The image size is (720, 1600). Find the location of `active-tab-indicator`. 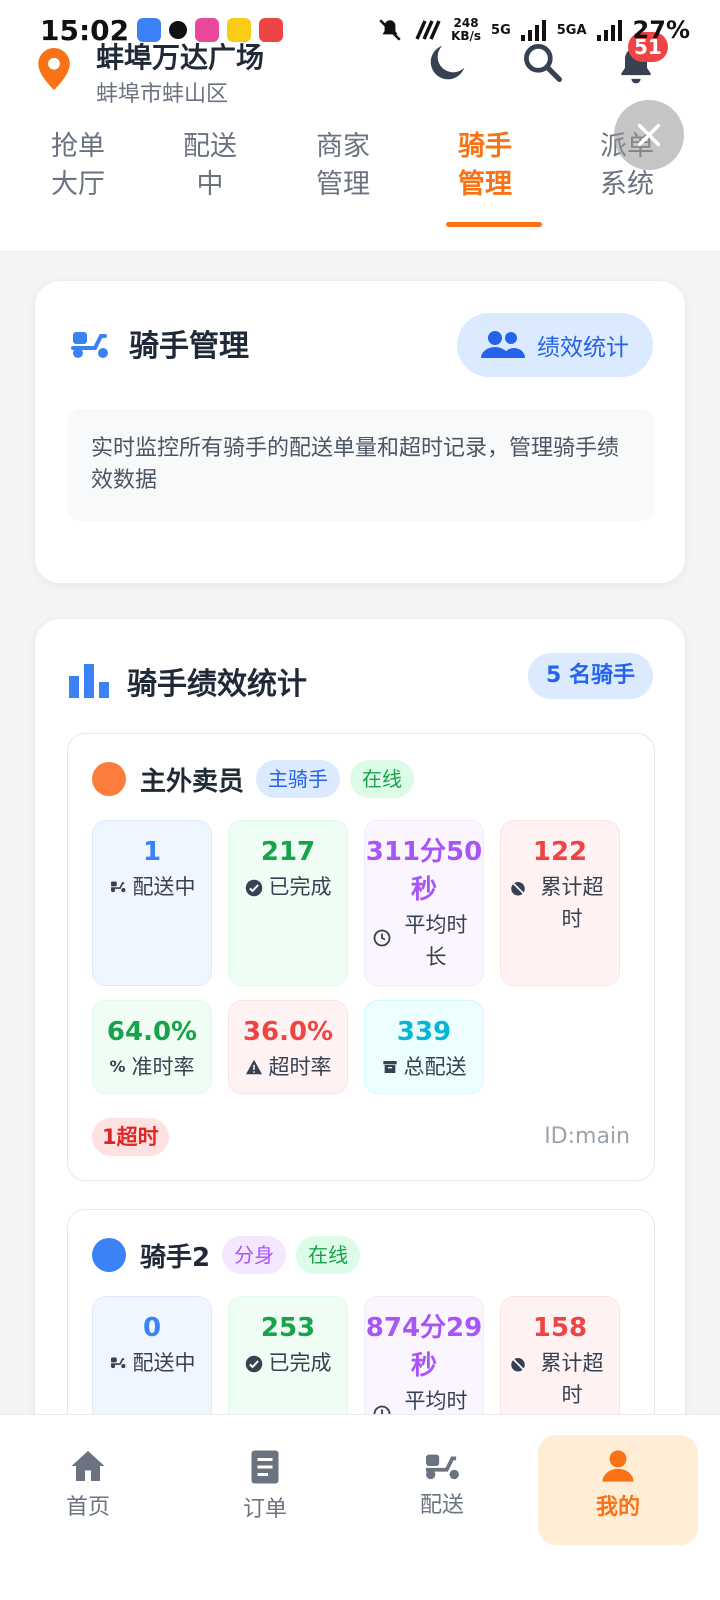

active-tab-indicator is located at coordinates (494, 224).